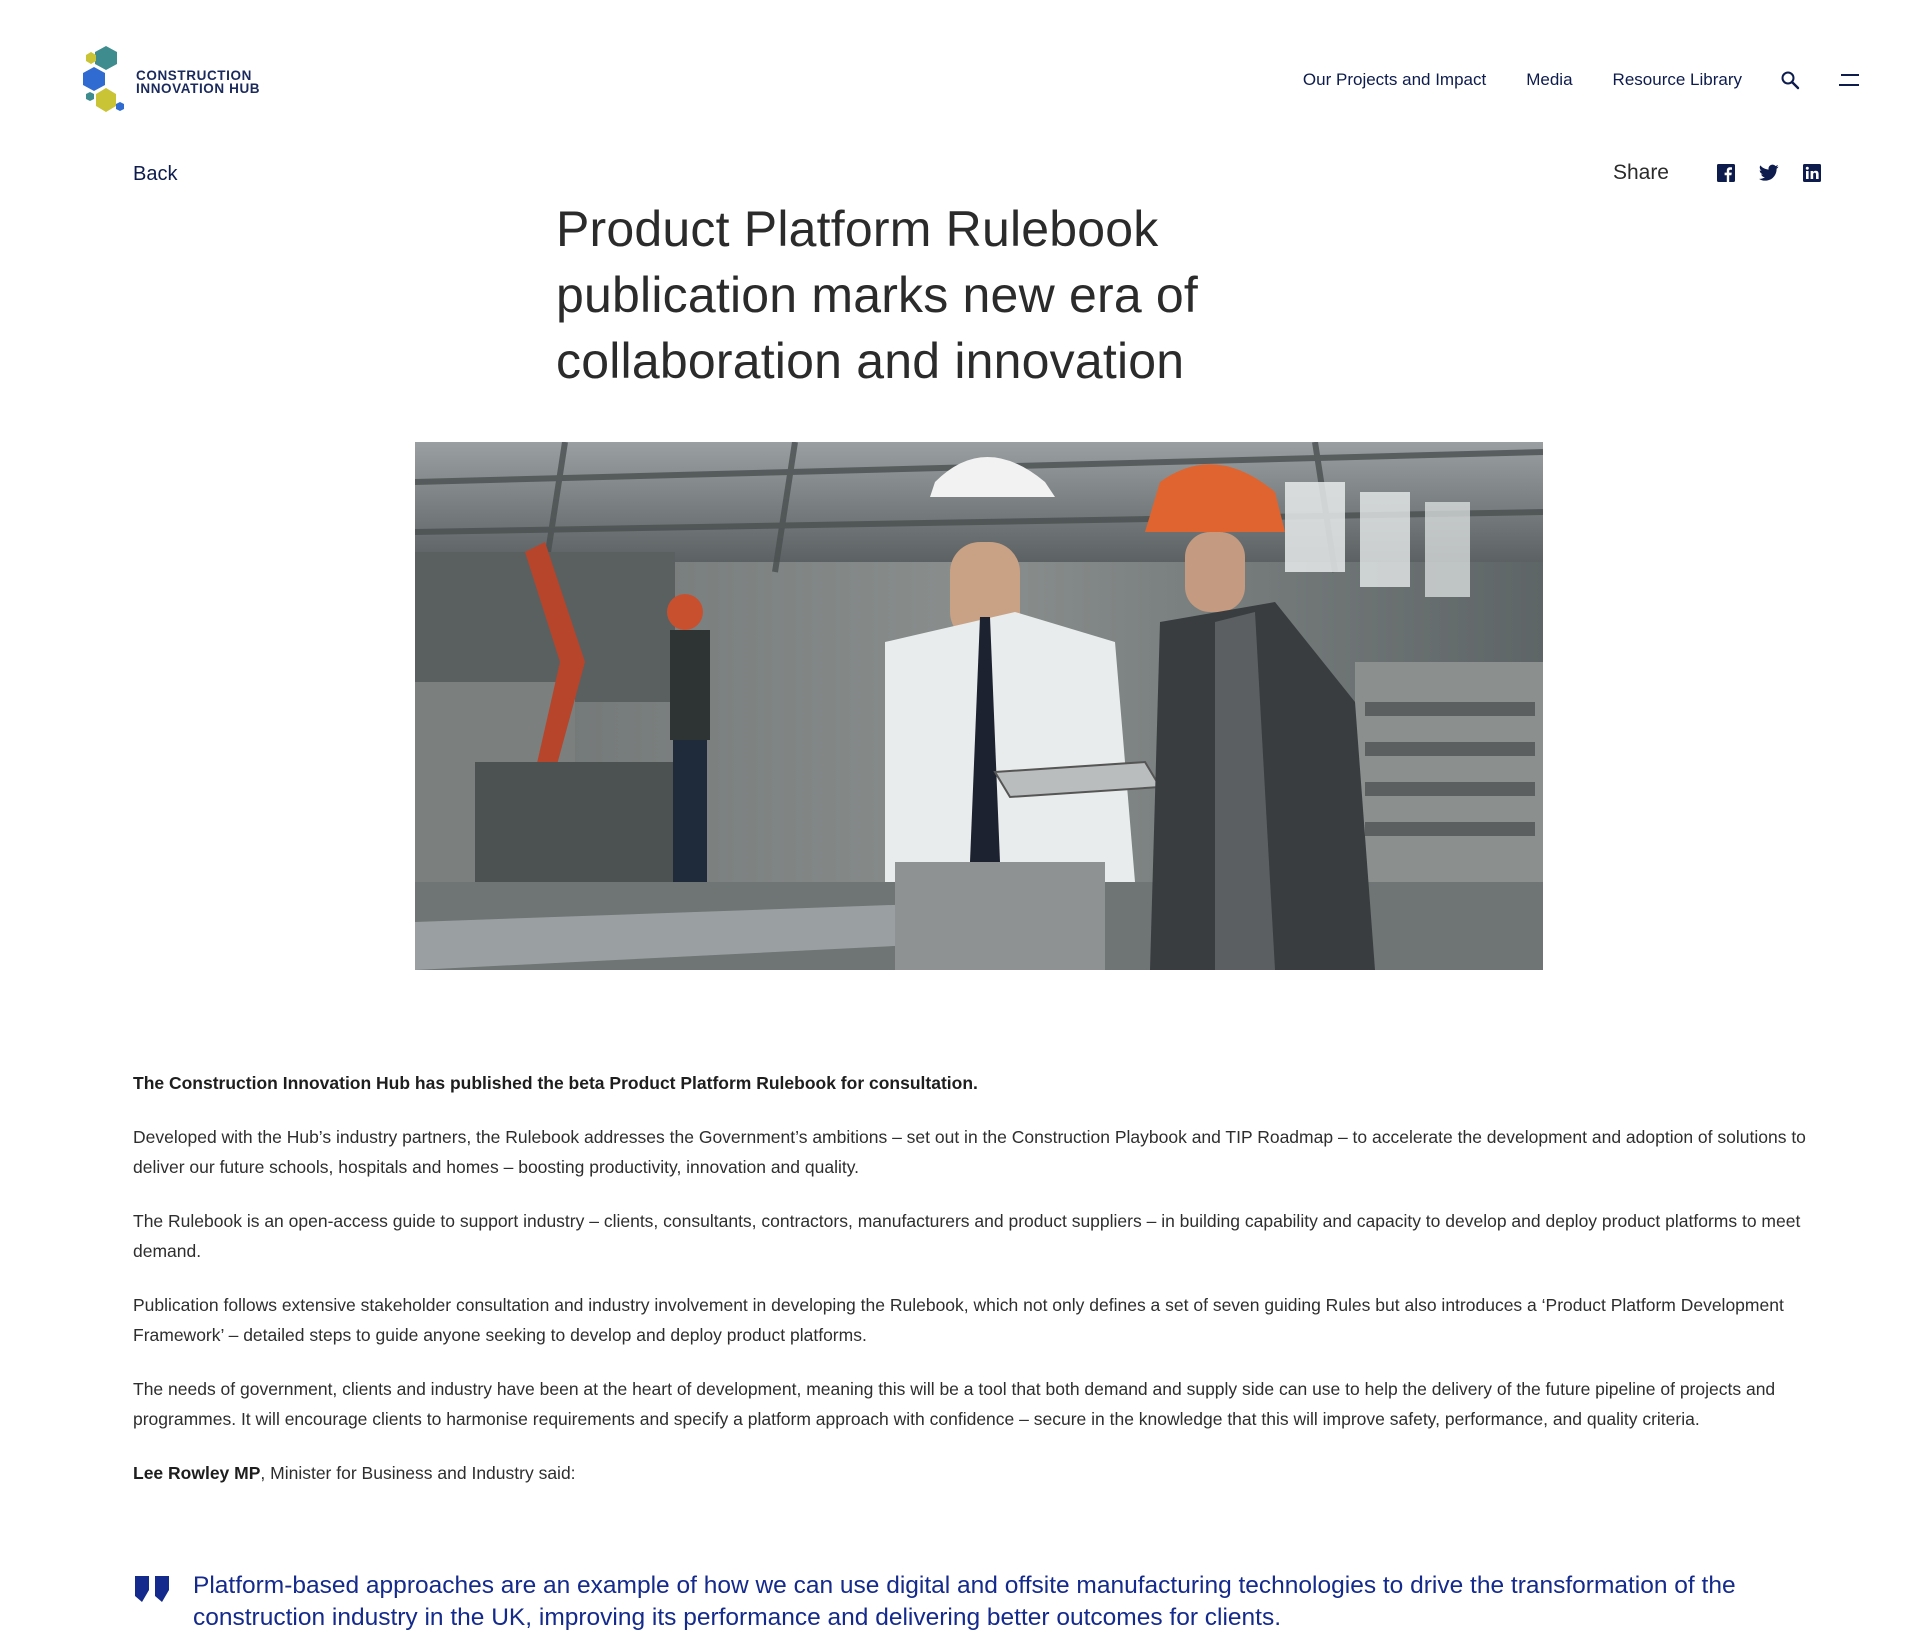 The height and width of the screenshot is (1642, 1914). What do you see at coordinates (1549, 80) in the screenshot?
I see `nav-media: Media` at bounding box center [1549, 80].